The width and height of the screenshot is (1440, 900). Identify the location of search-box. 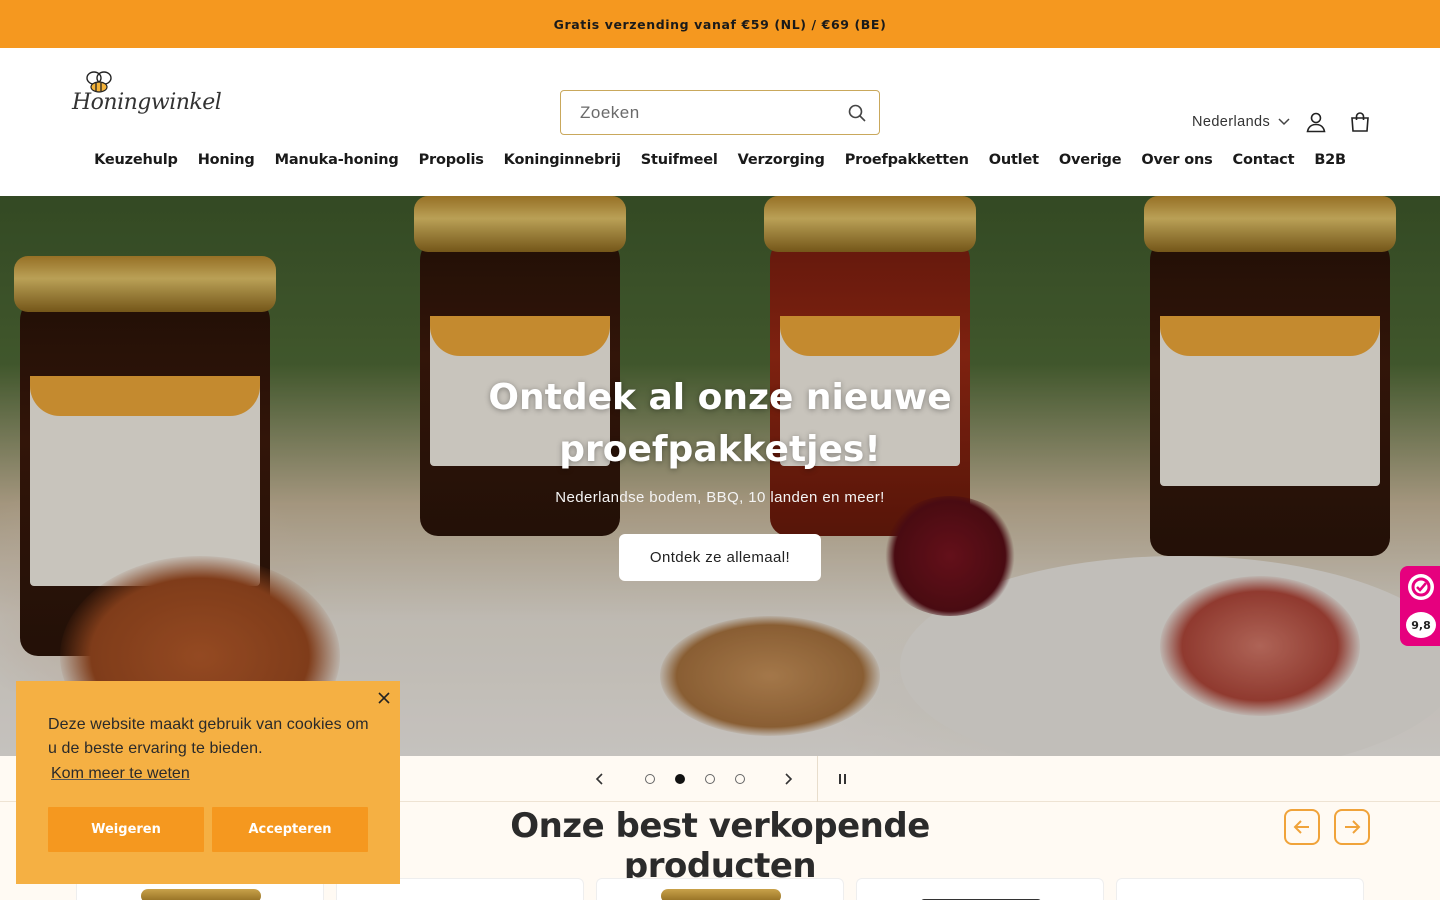
(720, 112).